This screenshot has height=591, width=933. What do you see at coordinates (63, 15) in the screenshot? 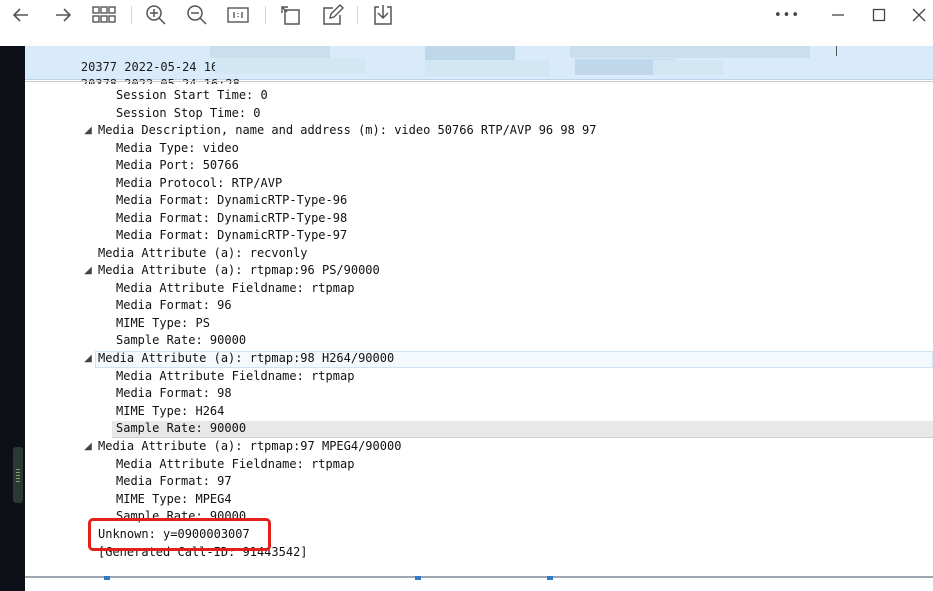
I see `forward-arrow-icon` at bounding box center [63, 15].